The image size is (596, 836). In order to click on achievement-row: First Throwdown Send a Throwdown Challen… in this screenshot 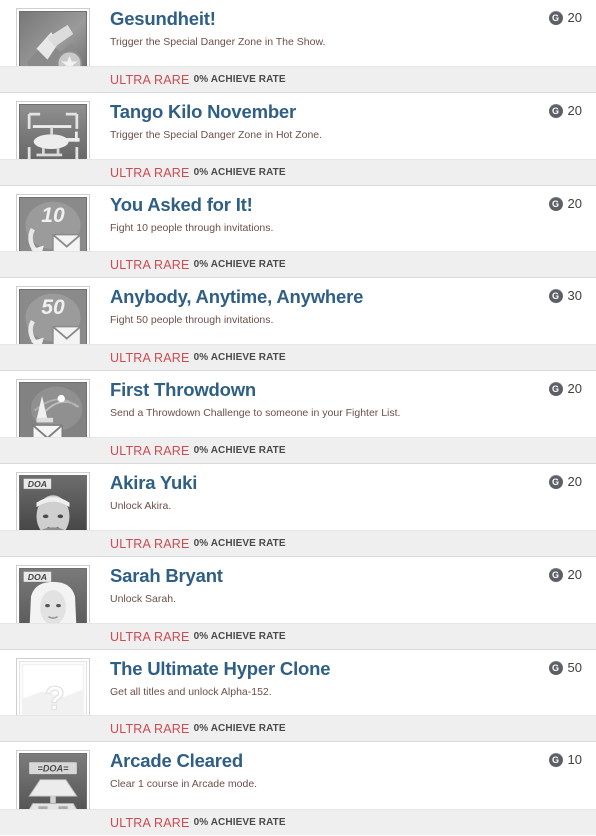, I will do `click(298, 417)`.